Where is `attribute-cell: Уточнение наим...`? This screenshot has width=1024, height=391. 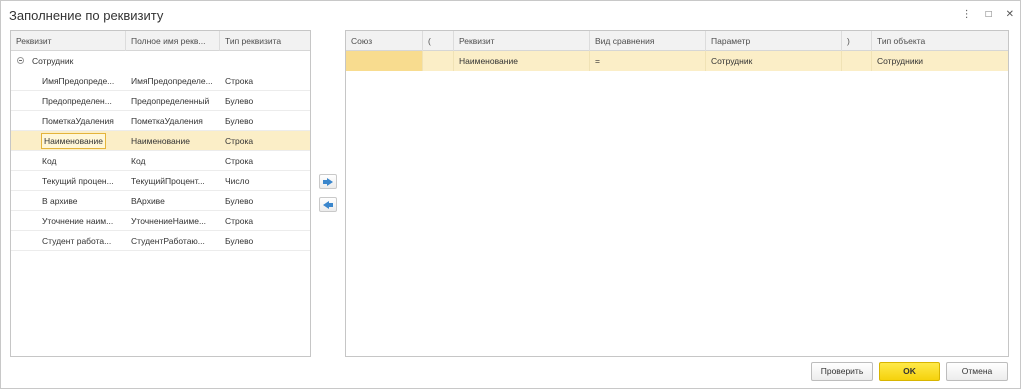
attribute-cell: Уточнение наим... is located at coordinates (78, 221).